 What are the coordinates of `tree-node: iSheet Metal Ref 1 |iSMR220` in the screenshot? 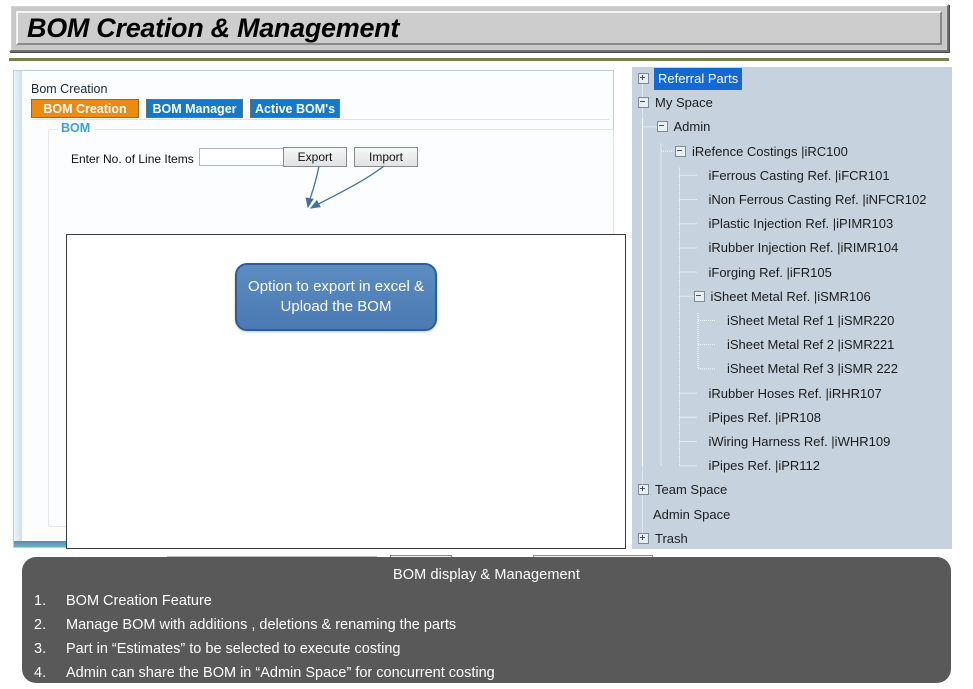 It's located at (803, 320).